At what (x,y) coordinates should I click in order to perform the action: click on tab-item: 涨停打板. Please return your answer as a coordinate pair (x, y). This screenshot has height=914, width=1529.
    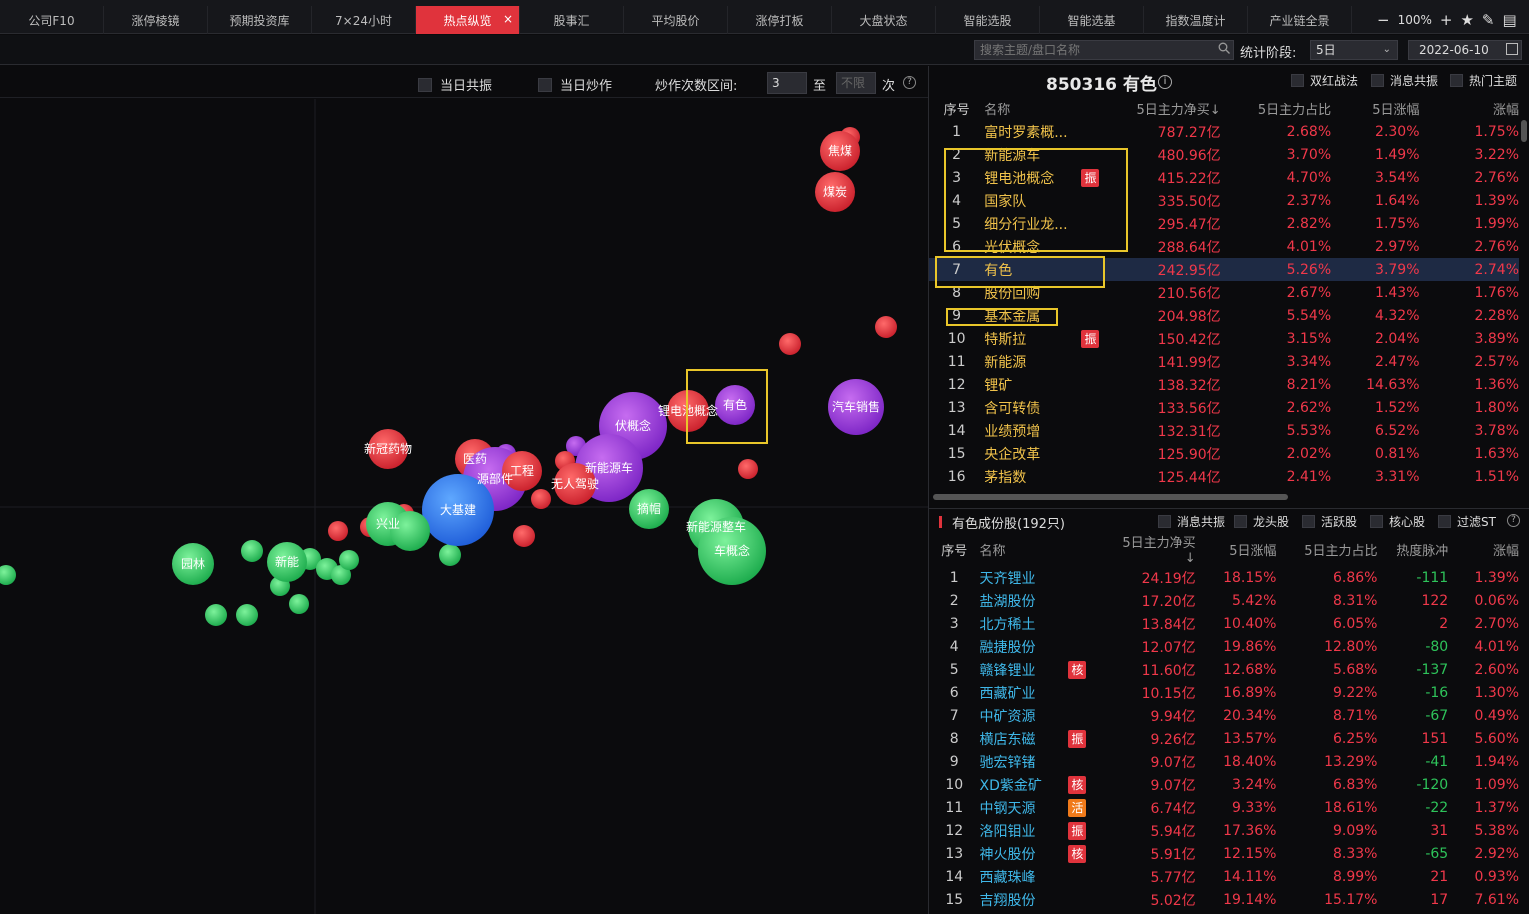
    Looking at the image, I should click on (780, 20).